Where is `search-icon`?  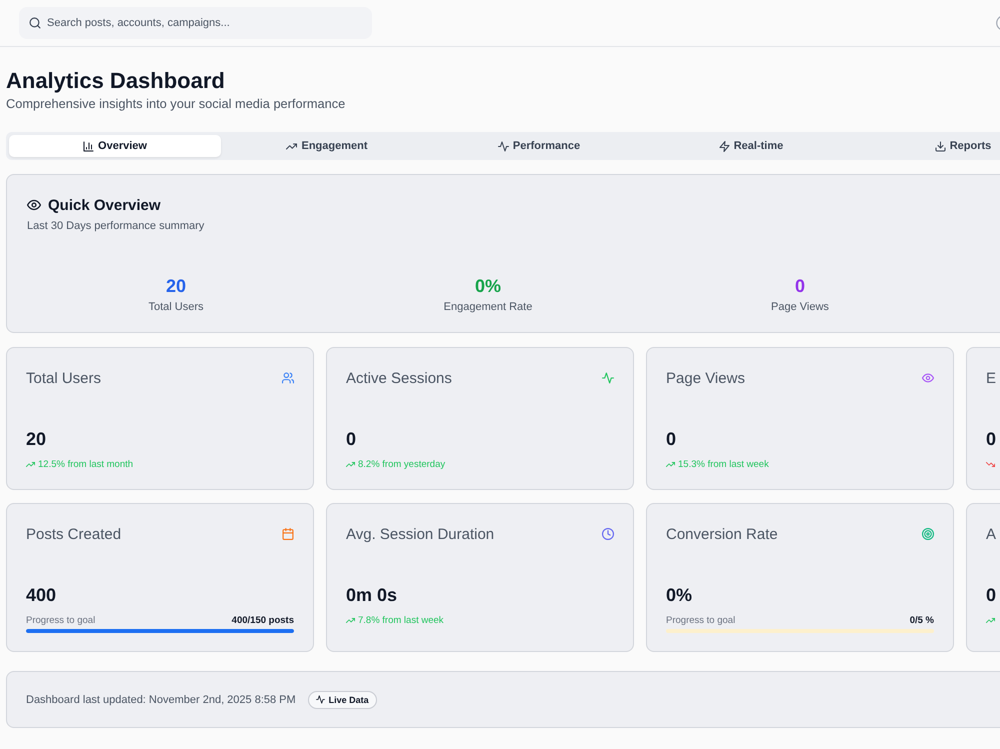
search-icon is located at coordinates (35, 23).